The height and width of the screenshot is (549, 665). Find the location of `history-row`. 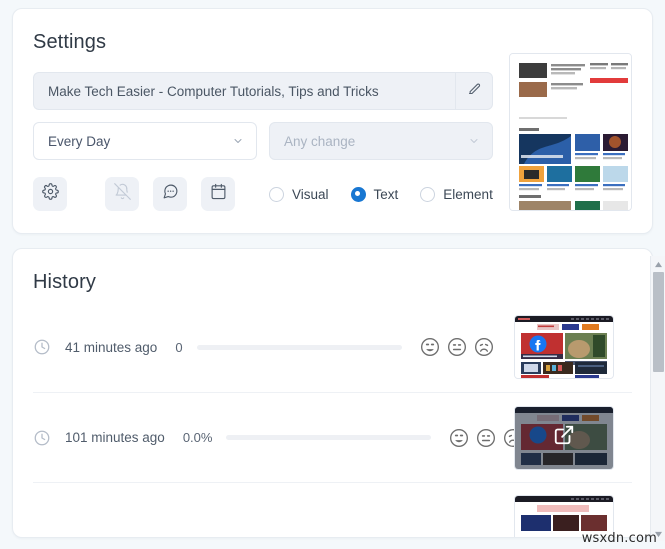

history-row is located at coordinates (332, 509).